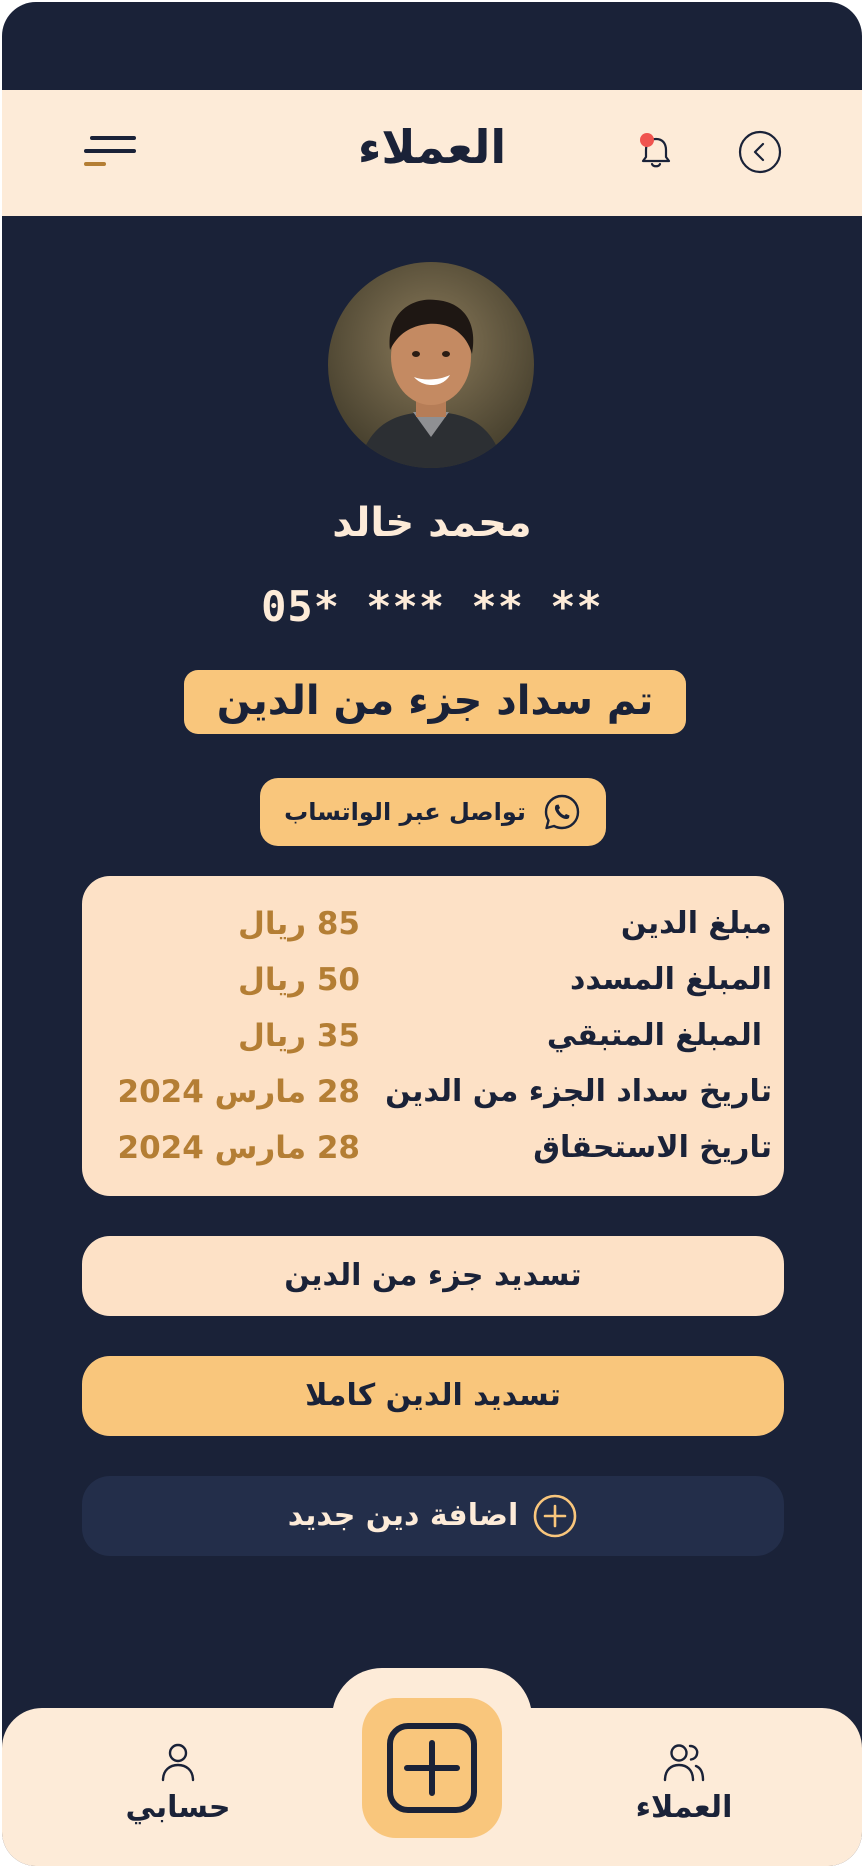 The height and width of the screenshot is (1868, 864). What do you see at coordinates (656, 152) in the screenshot?
I see `bell-icon` at bounding box center [656, 152].